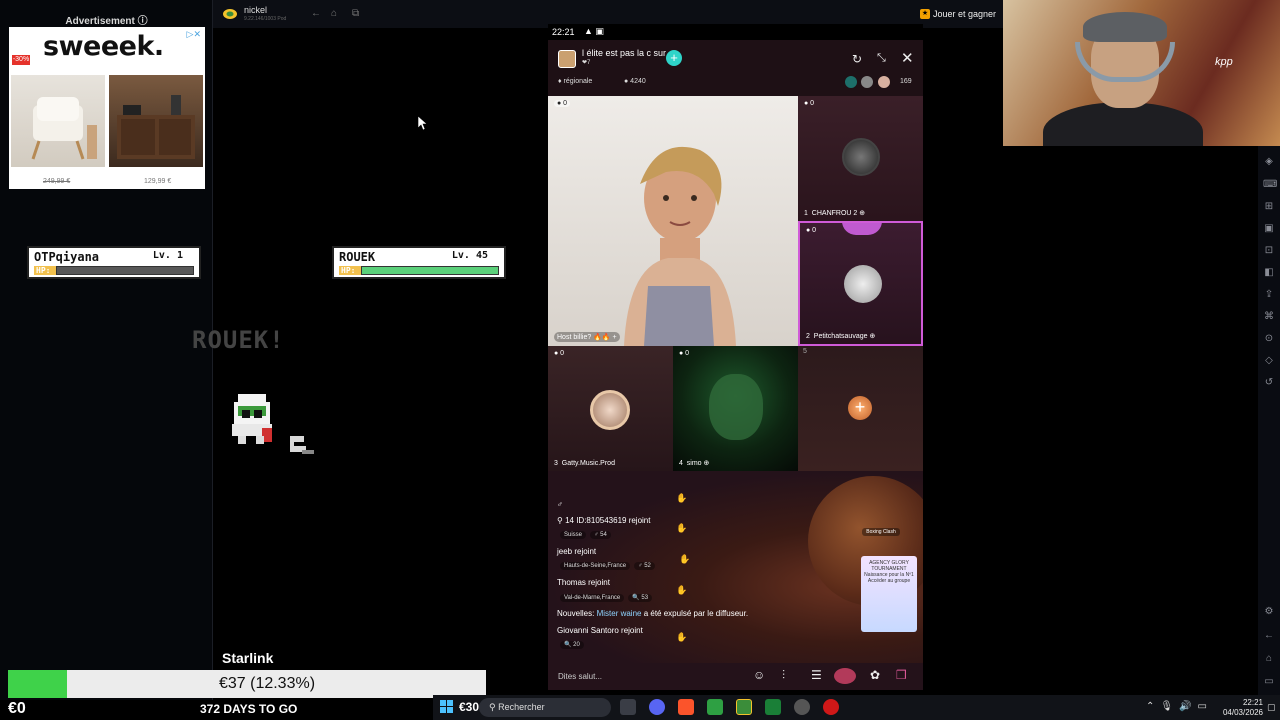 The height and width of the screenshot is (720, 1280). Describe the element at coordinates (447, 707) in the screenshot. I see `windows-start-icon` at that location.